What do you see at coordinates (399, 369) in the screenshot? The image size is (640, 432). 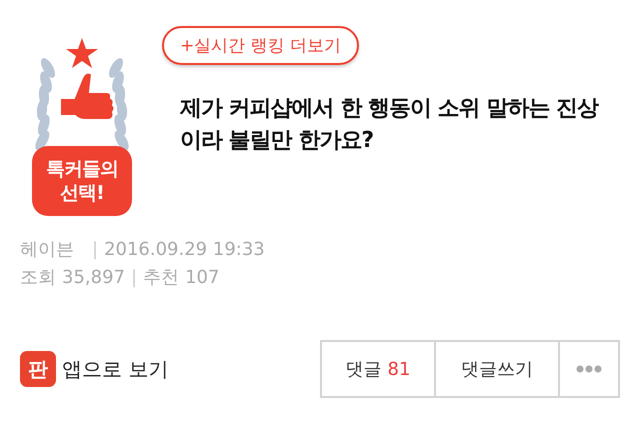 I see `comment-count: 81` at bounding box center [399, 369].